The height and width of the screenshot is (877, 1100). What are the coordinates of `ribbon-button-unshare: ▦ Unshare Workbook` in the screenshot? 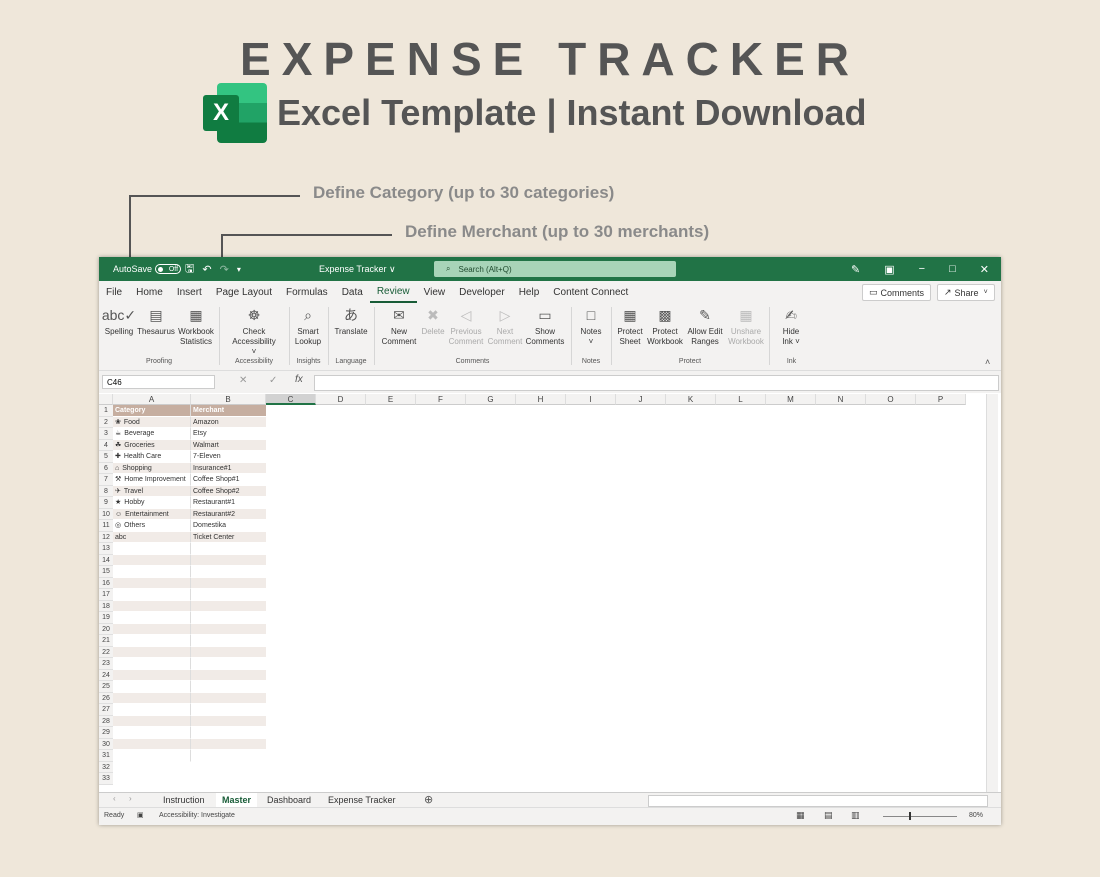 It's located at (746, 326).